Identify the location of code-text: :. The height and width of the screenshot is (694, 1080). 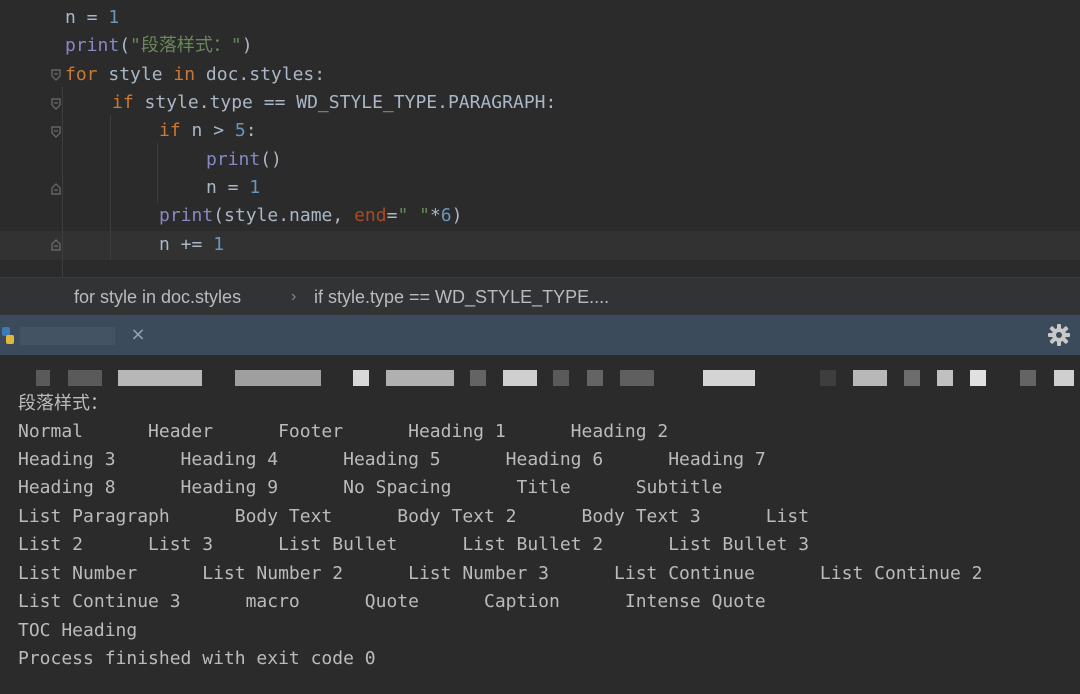
(251, 130).